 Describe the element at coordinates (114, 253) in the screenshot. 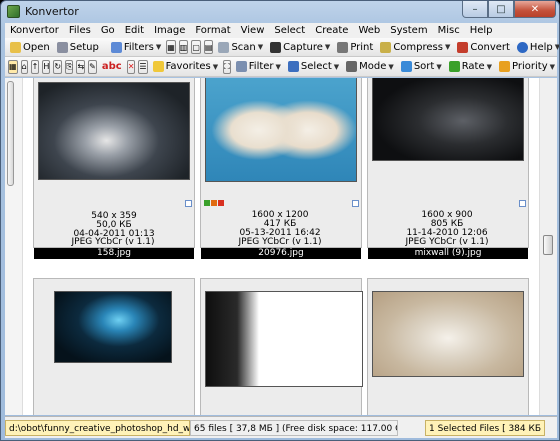

I see `image-filename: 158.jpg` at that location.